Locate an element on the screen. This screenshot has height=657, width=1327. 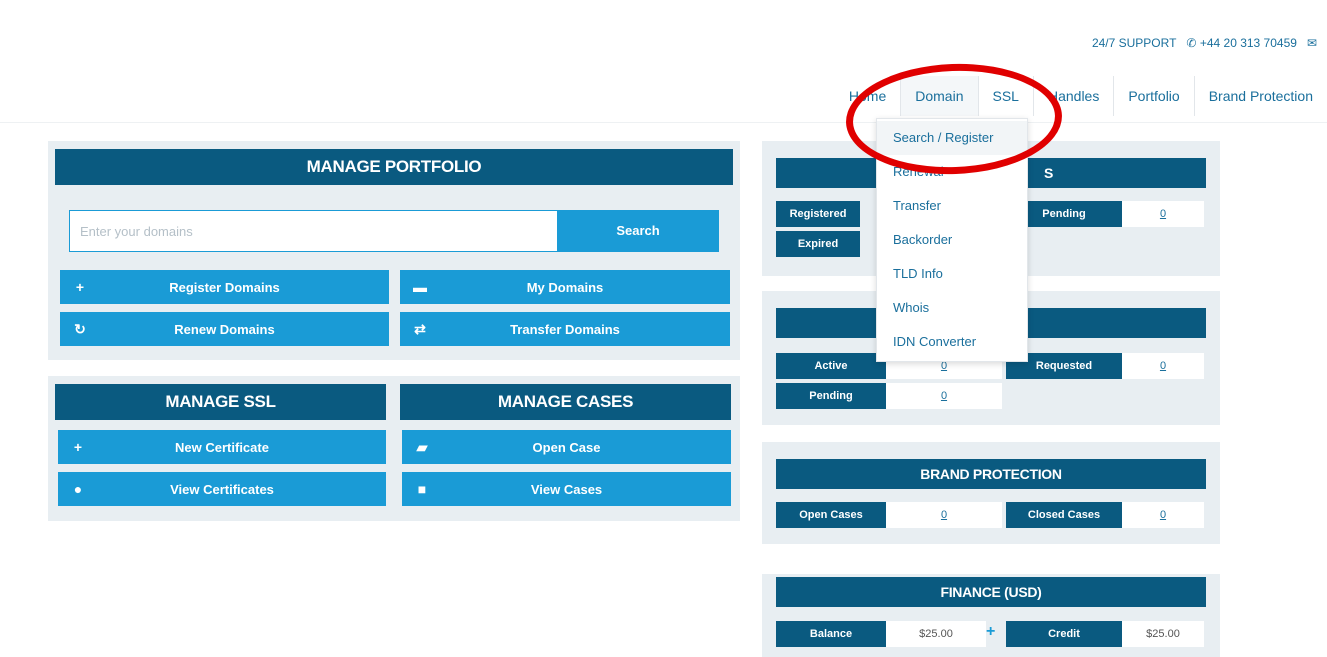
phone-icon: ✆ is located at coordinates (1191, 43).